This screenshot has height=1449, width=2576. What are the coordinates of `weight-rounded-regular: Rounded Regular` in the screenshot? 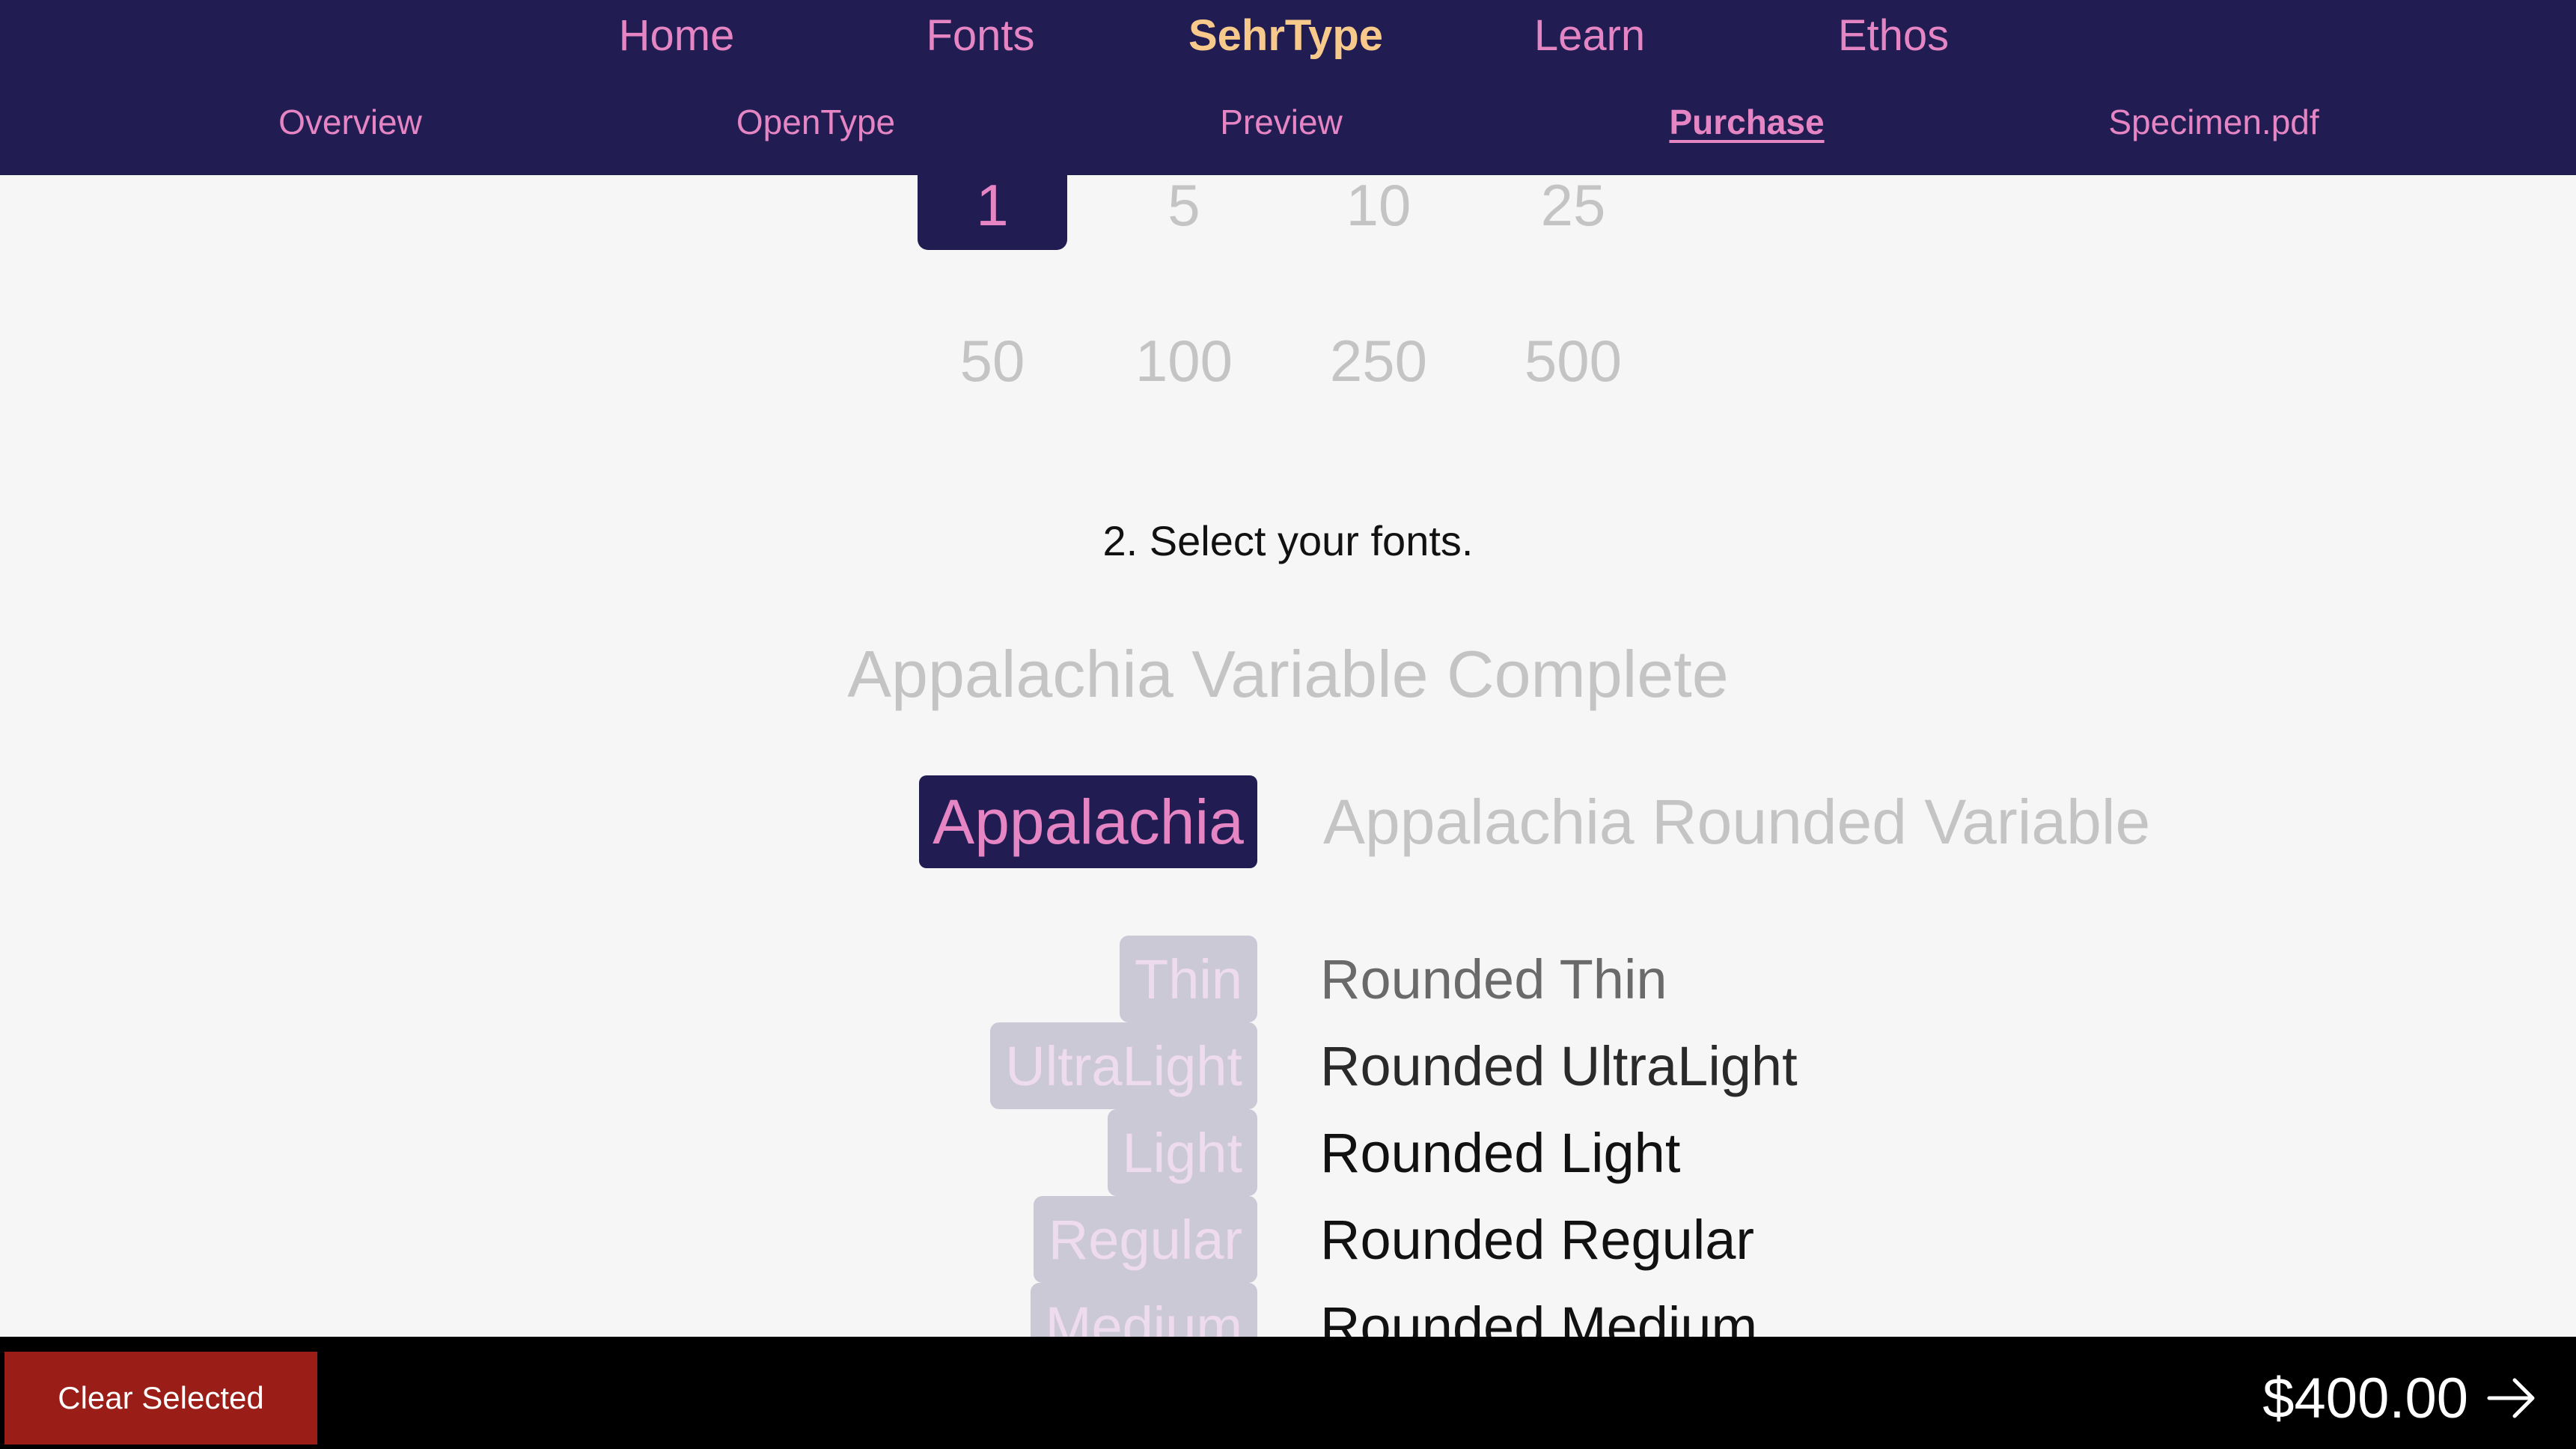 It's located at (1537, 1239).